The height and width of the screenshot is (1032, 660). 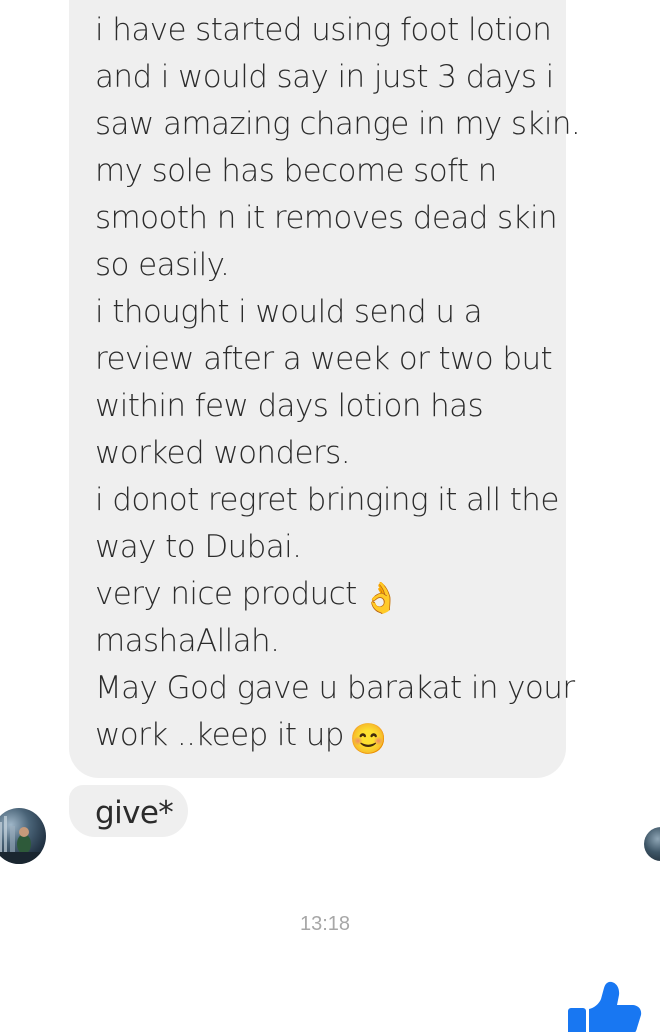 I want to click on message-line: within few days lotion has, so click(x=289, y=406).